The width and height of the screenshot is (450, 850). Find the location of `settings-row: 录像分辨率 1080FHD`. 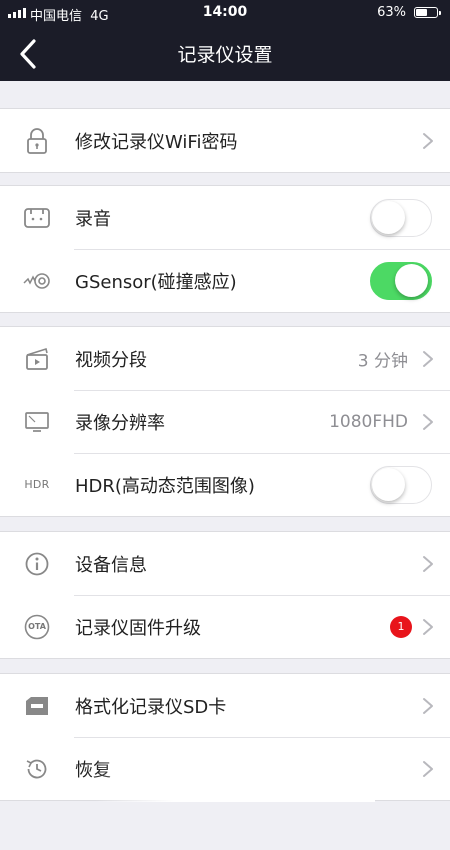

settings-row: 录像分辨率 1080FHD is located at coordinates (225, 421).